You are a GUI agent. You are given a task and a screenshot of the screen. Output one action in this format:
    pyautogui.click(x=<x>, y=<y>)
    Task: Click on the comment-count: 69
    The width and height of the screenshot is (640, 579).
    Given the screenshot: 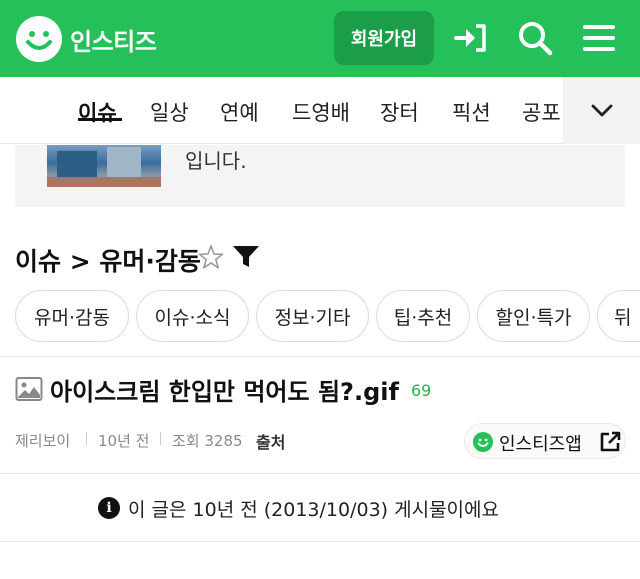 What is the action you would take?
    pyautogui.click(x=421, y=390)
    